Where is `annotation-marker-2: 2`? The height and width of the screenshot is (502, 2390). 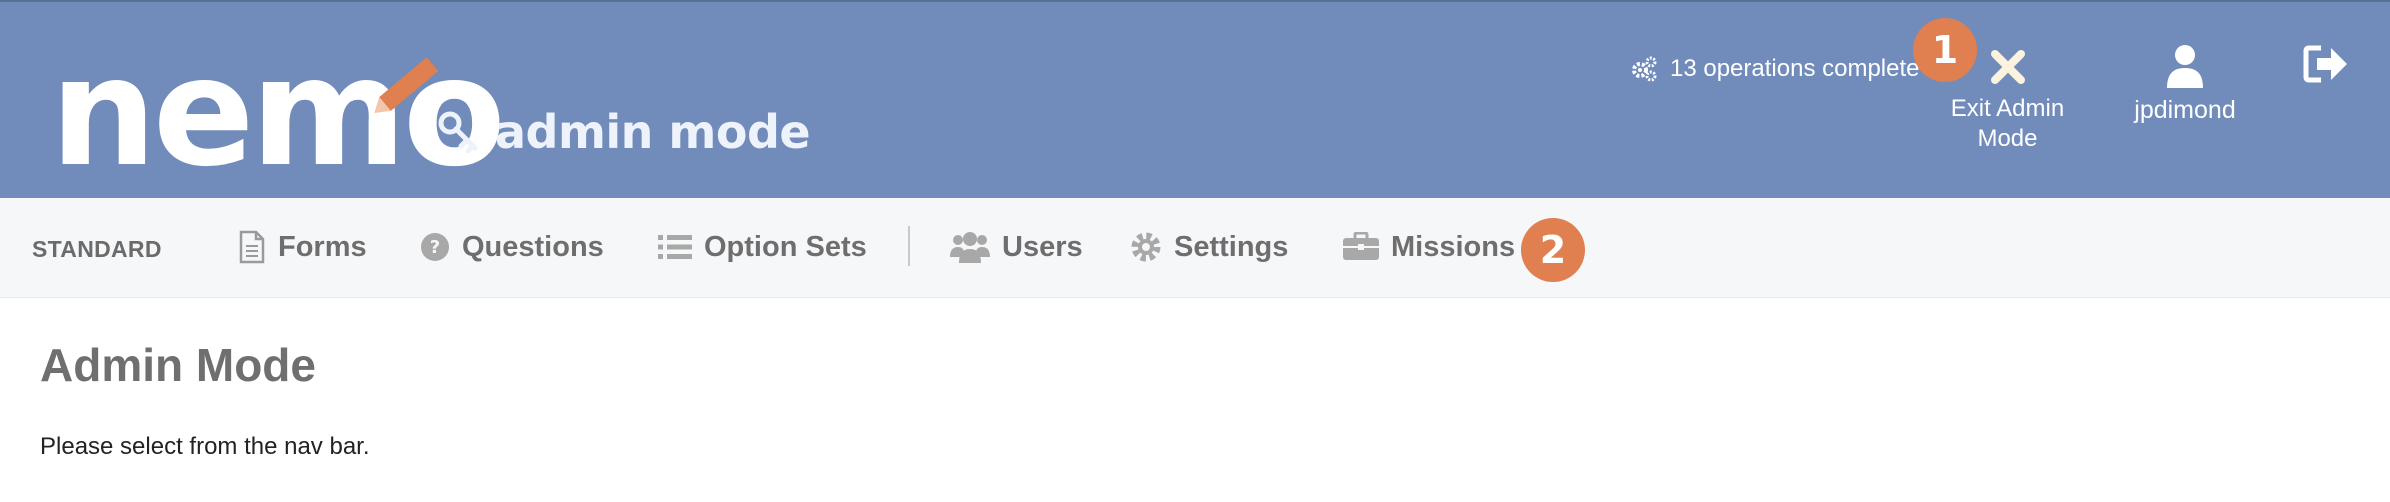 annotation-marker-2: 2 is located at coordinates (1553, 250).